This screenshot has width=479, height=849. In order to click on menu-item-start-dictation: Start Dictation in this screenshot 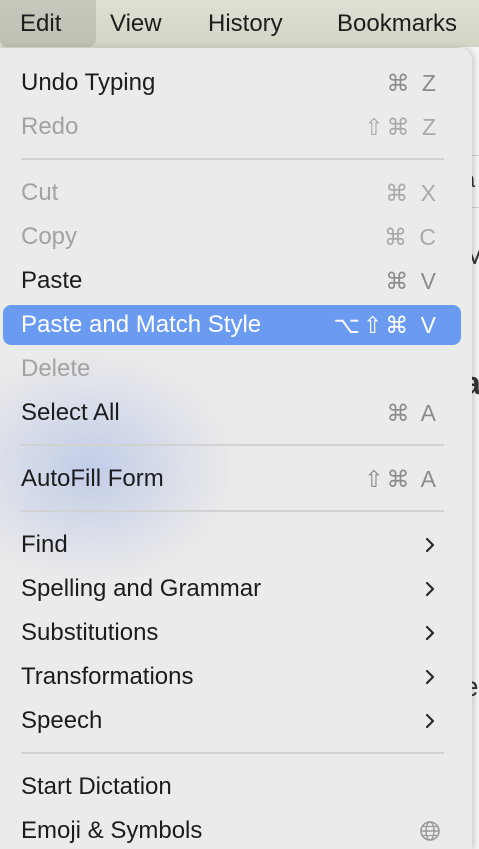, I will do `click(232, 787)`.